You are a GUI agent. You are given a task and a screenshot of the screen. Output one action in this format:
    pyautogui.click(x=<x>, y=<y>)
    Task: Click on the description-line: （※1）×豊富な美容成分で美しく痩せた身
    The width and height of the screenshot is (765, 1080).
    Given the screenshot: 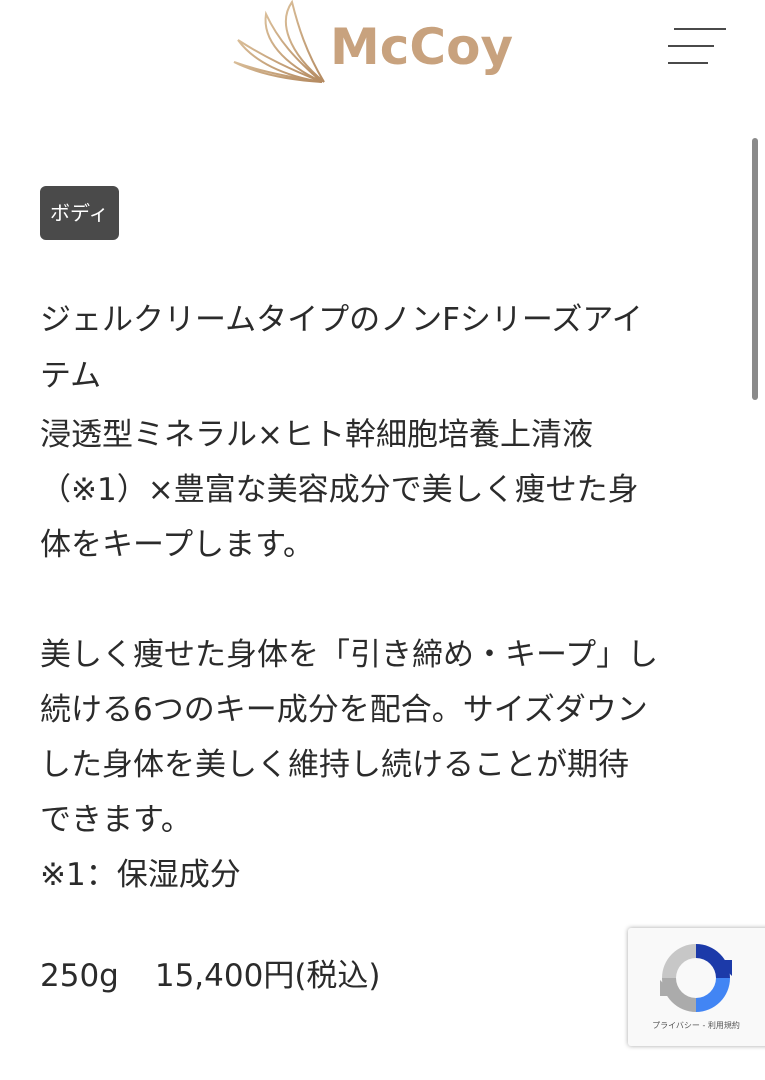 What is the action you would take?
    pyautogui.click(x=339, y=490)
    